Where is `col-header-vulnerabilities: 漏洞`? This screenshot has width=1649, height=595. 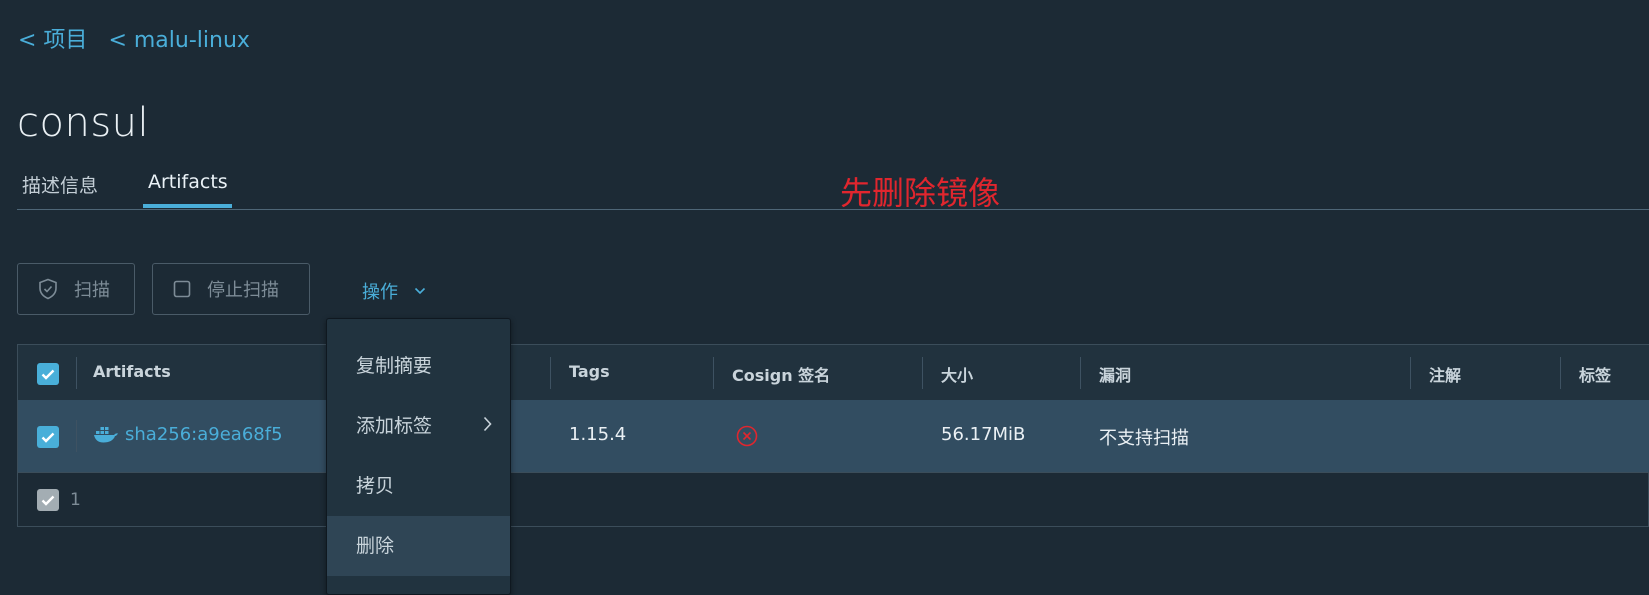
col-header-vulnerabilities: 漏洞 is located at coordinates (1115, 374).